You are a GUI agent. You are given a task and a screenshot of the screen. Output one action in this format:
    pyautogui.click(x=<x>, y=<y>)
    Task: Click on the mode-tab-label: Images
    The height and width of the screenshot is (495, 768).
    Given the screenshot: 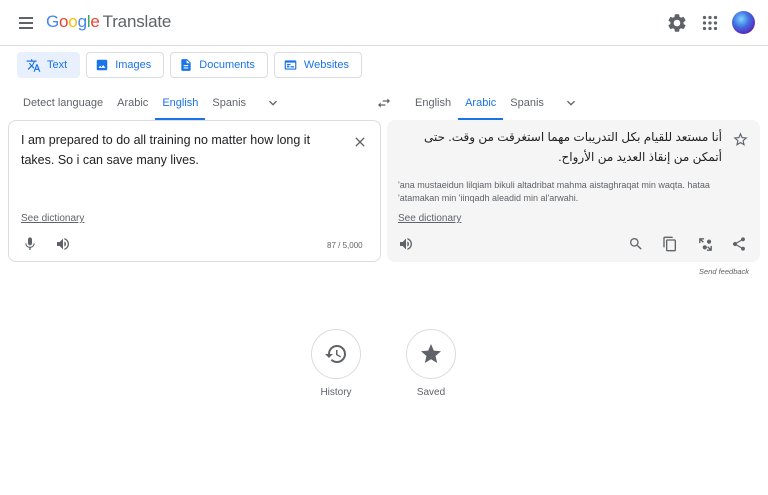 What is the action you would take?
    pyautogui.click(x=133, y=65)
    